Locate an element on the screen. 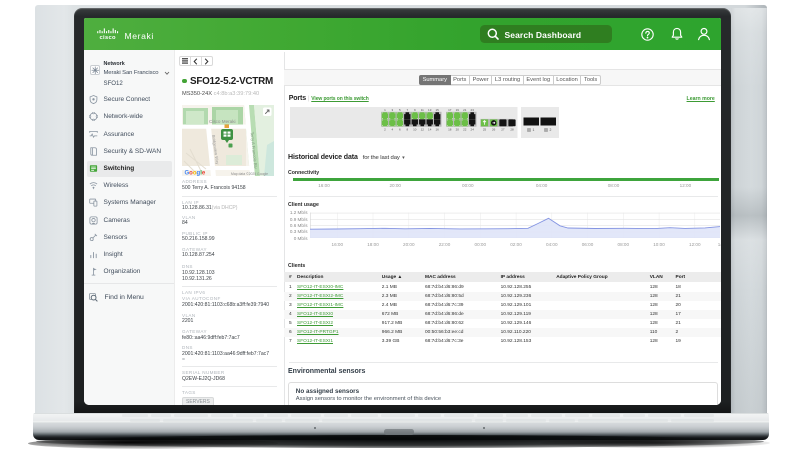  svg-text: Map data ©2025 Google is located at coordinates (249, 174).